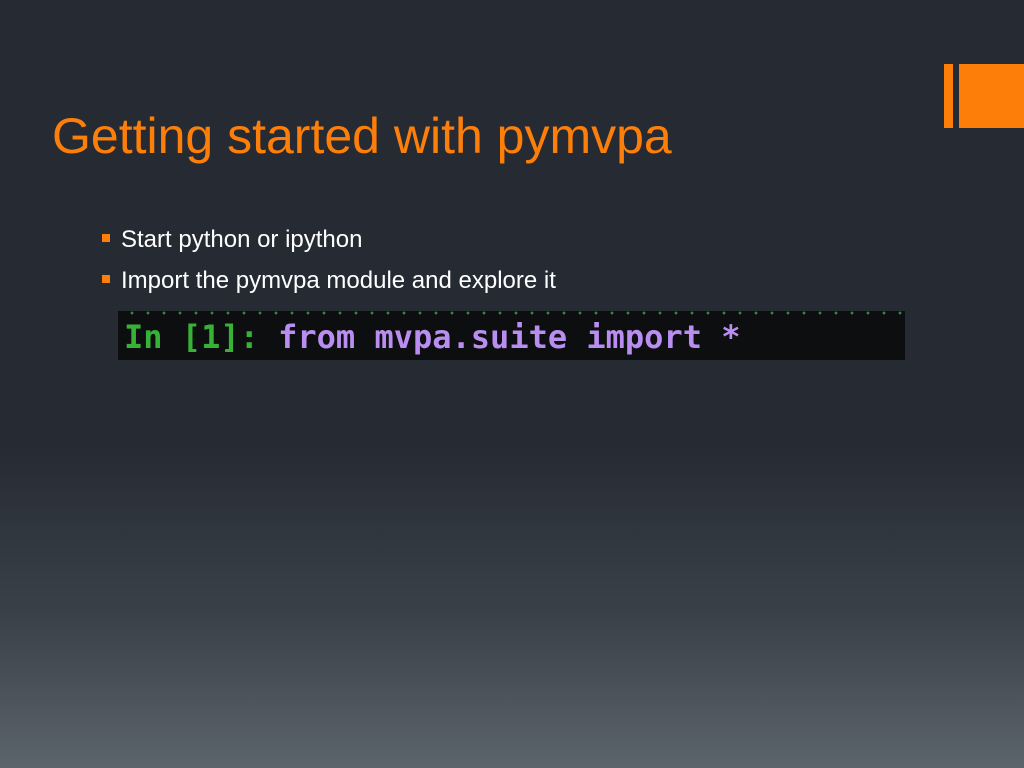 Image resolution: width=1024 pixels, height=768 pixels. Describe the element at coordinates (362, 136) in the screenshot. I see `slide-title: Getting started with pymvpa` at that location.